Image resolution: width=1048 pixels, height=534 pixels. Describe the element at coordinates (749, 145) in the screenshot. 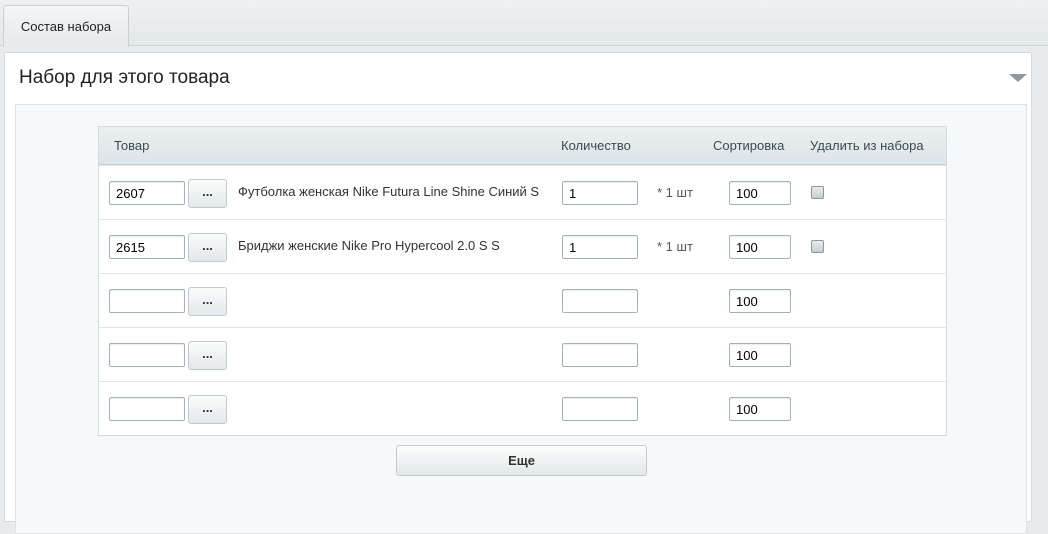

I see `column-header-sort: Сортировка` at that location.